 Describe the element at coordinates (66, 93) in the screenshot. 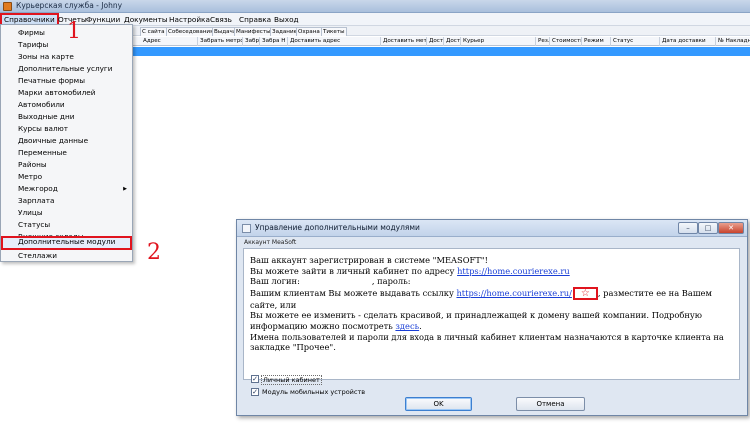

I see `dropdown-item-car-brands: Марки автомобилей` at that location.